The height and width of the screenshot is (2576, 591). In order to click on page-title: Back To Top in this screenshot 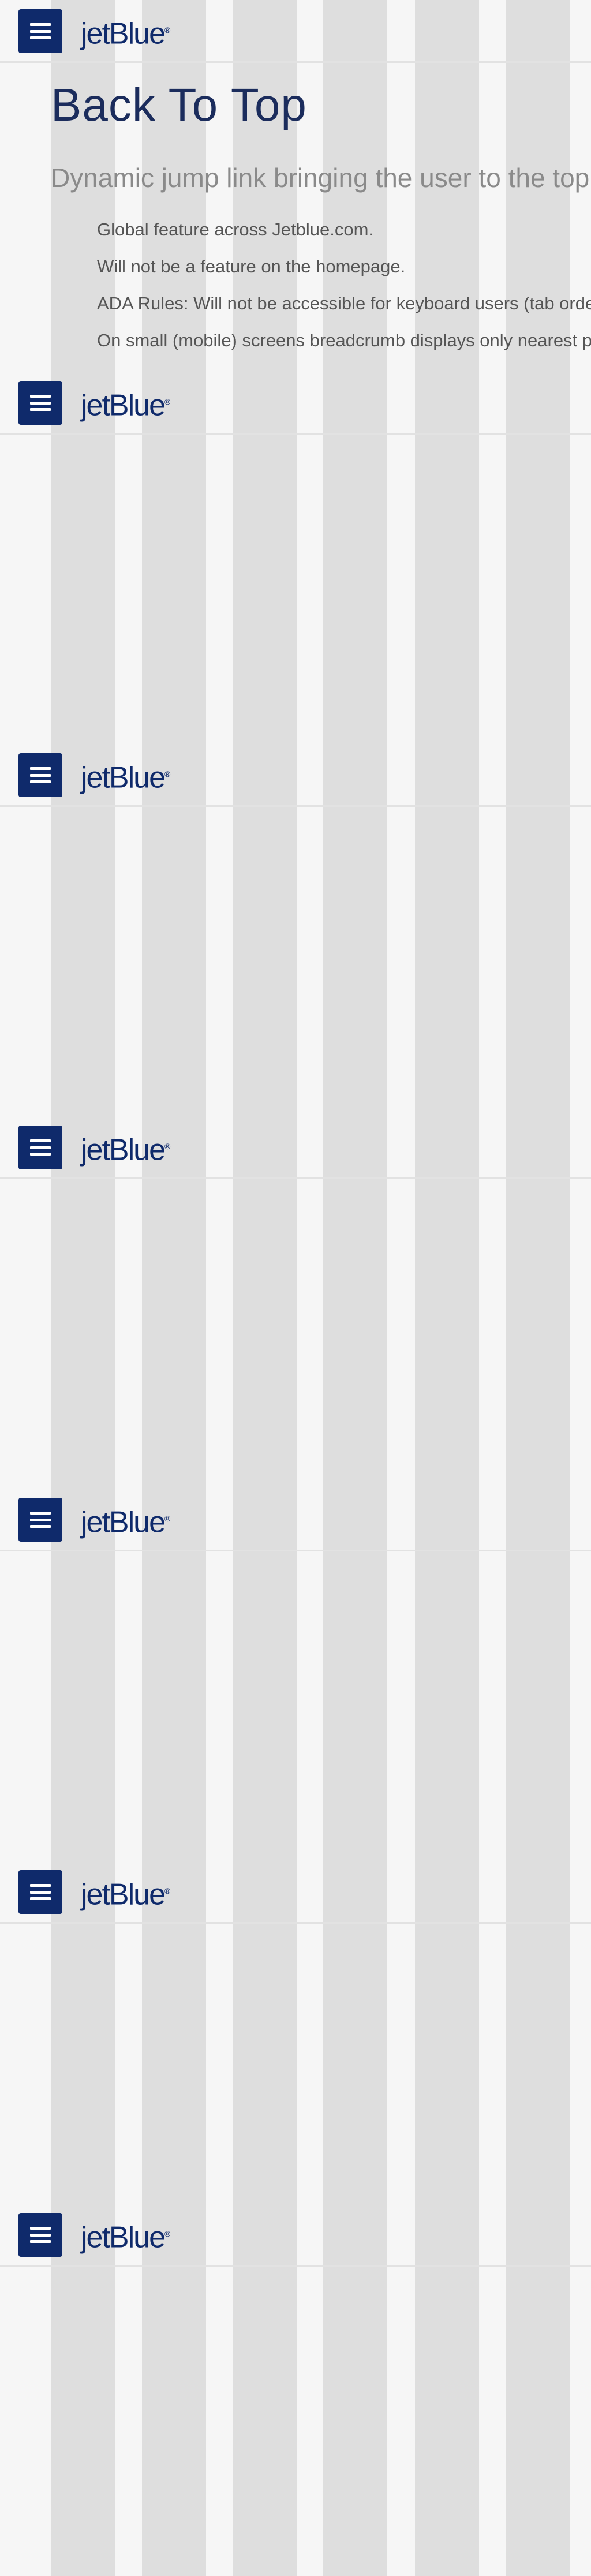, I will do `click(179, 104)`.